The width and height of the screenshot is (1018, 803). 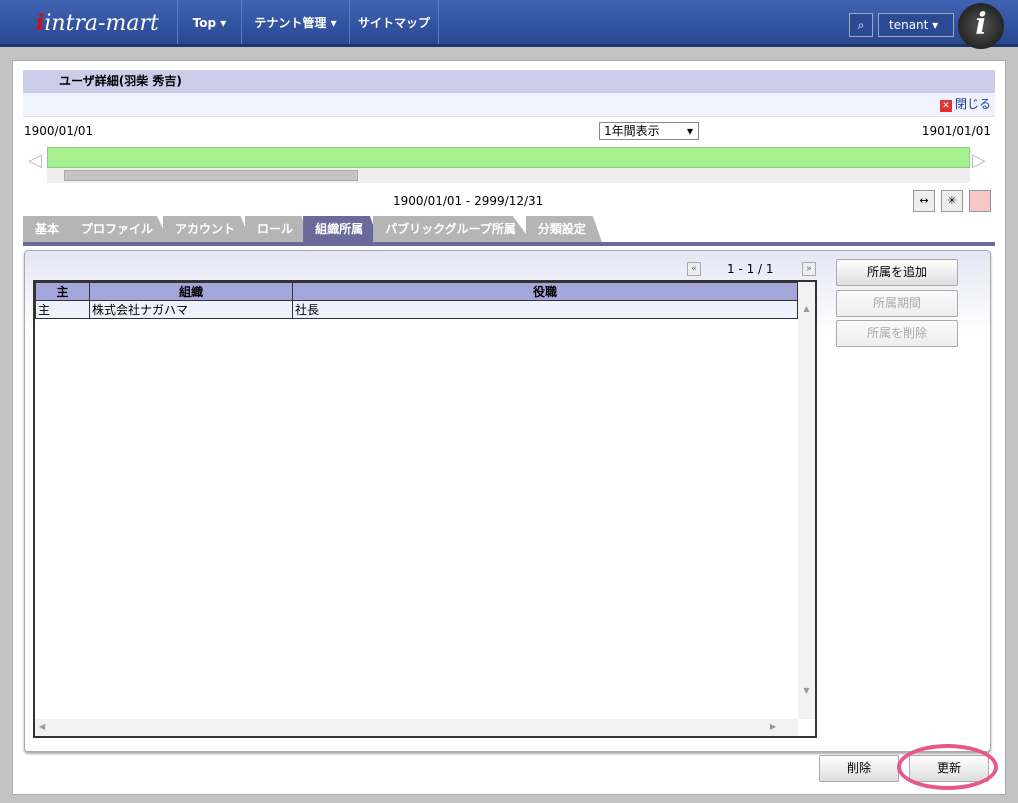 What do you see at coordinates (924, 201) in the screenshot?
I see `expand-icon: ↔` at bounding box center [924, 201].